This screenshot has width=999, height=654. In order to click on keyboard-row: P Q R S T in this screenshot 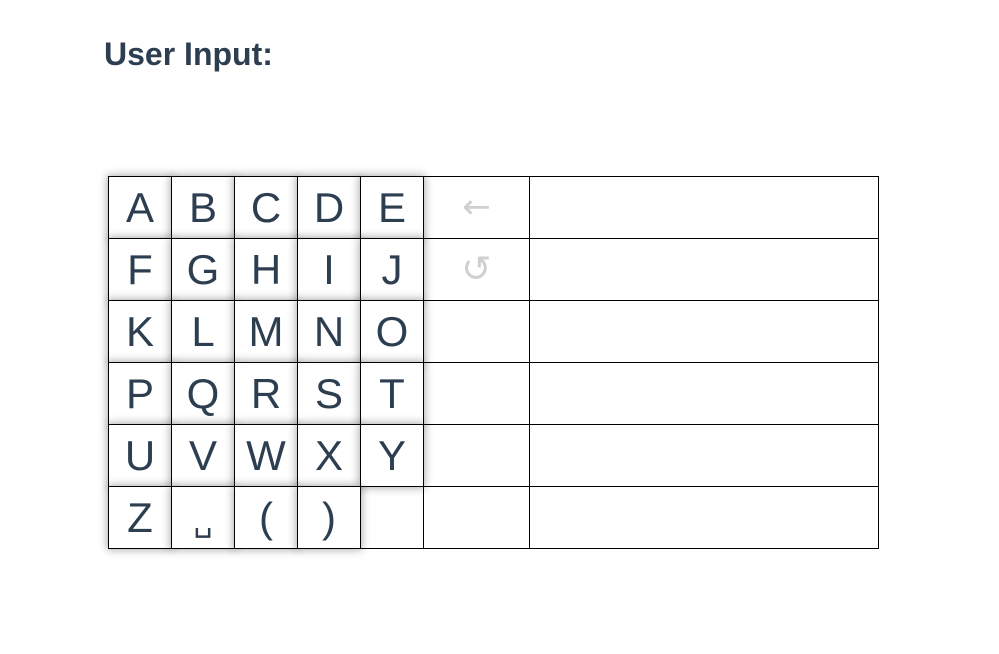, I will do `click(493, 393)`.